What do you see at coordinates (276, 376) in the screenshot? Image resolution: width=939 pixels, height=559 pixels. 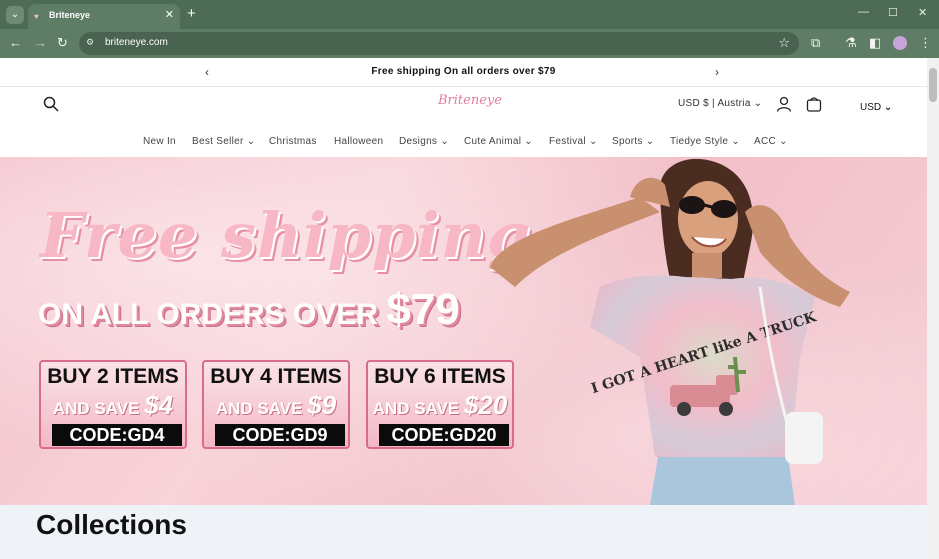 I see `promo-buy-text: BUY 4 ITEMS` at bounding box center [276, 376].